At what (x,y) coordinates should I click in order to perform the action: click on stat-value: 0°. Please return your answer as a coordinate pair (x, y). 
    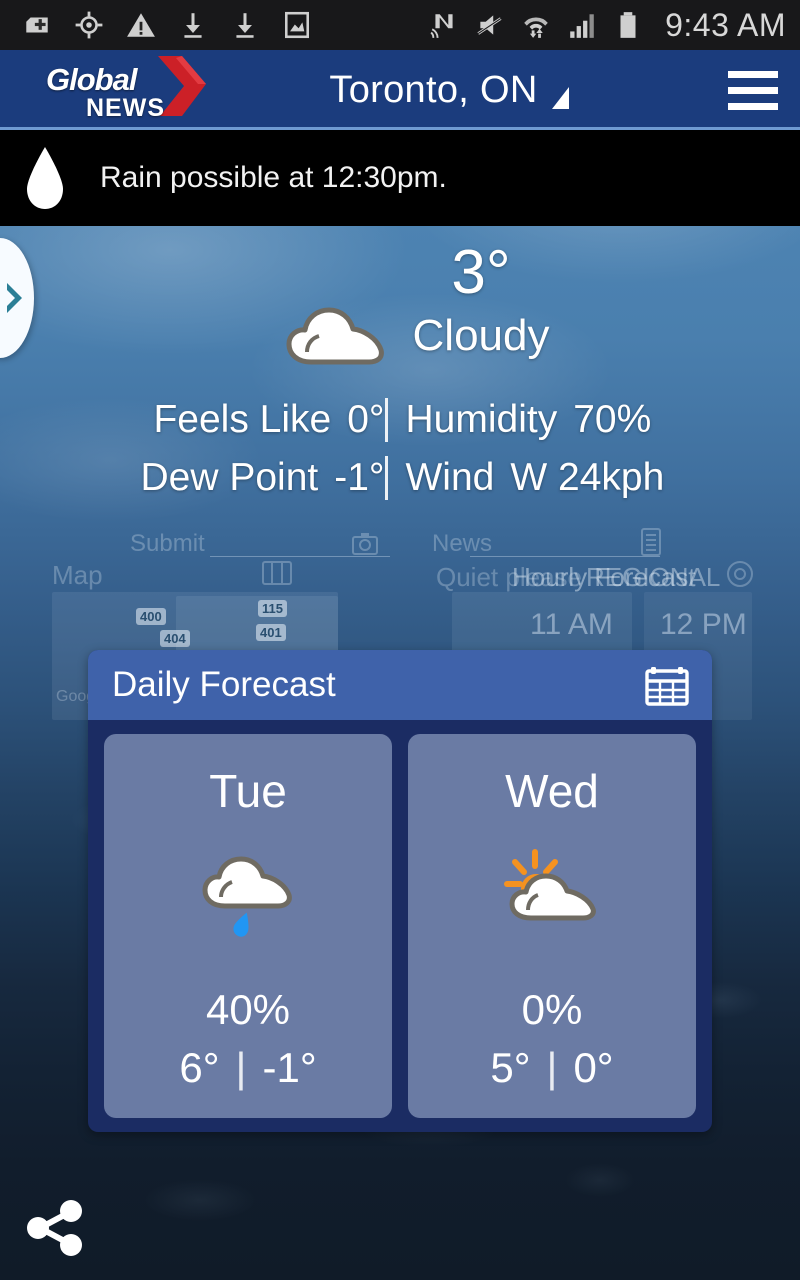
    Looking at the image, I should click on (366, 419).